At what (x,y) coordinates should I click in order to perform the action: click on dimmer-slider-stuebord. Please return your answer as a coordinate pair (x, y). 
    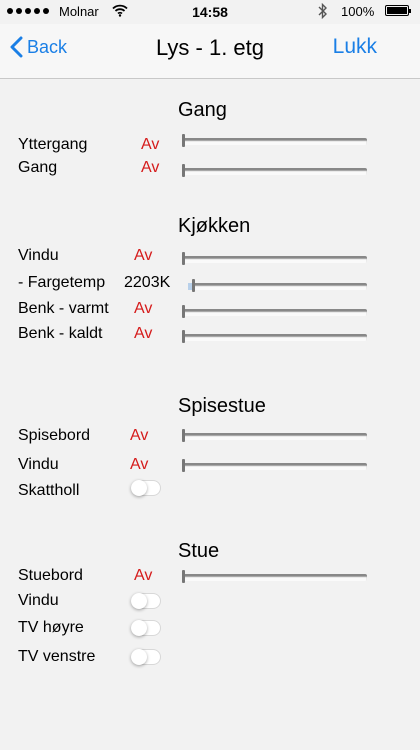
    Looking at the image, I should click on (274, 577).